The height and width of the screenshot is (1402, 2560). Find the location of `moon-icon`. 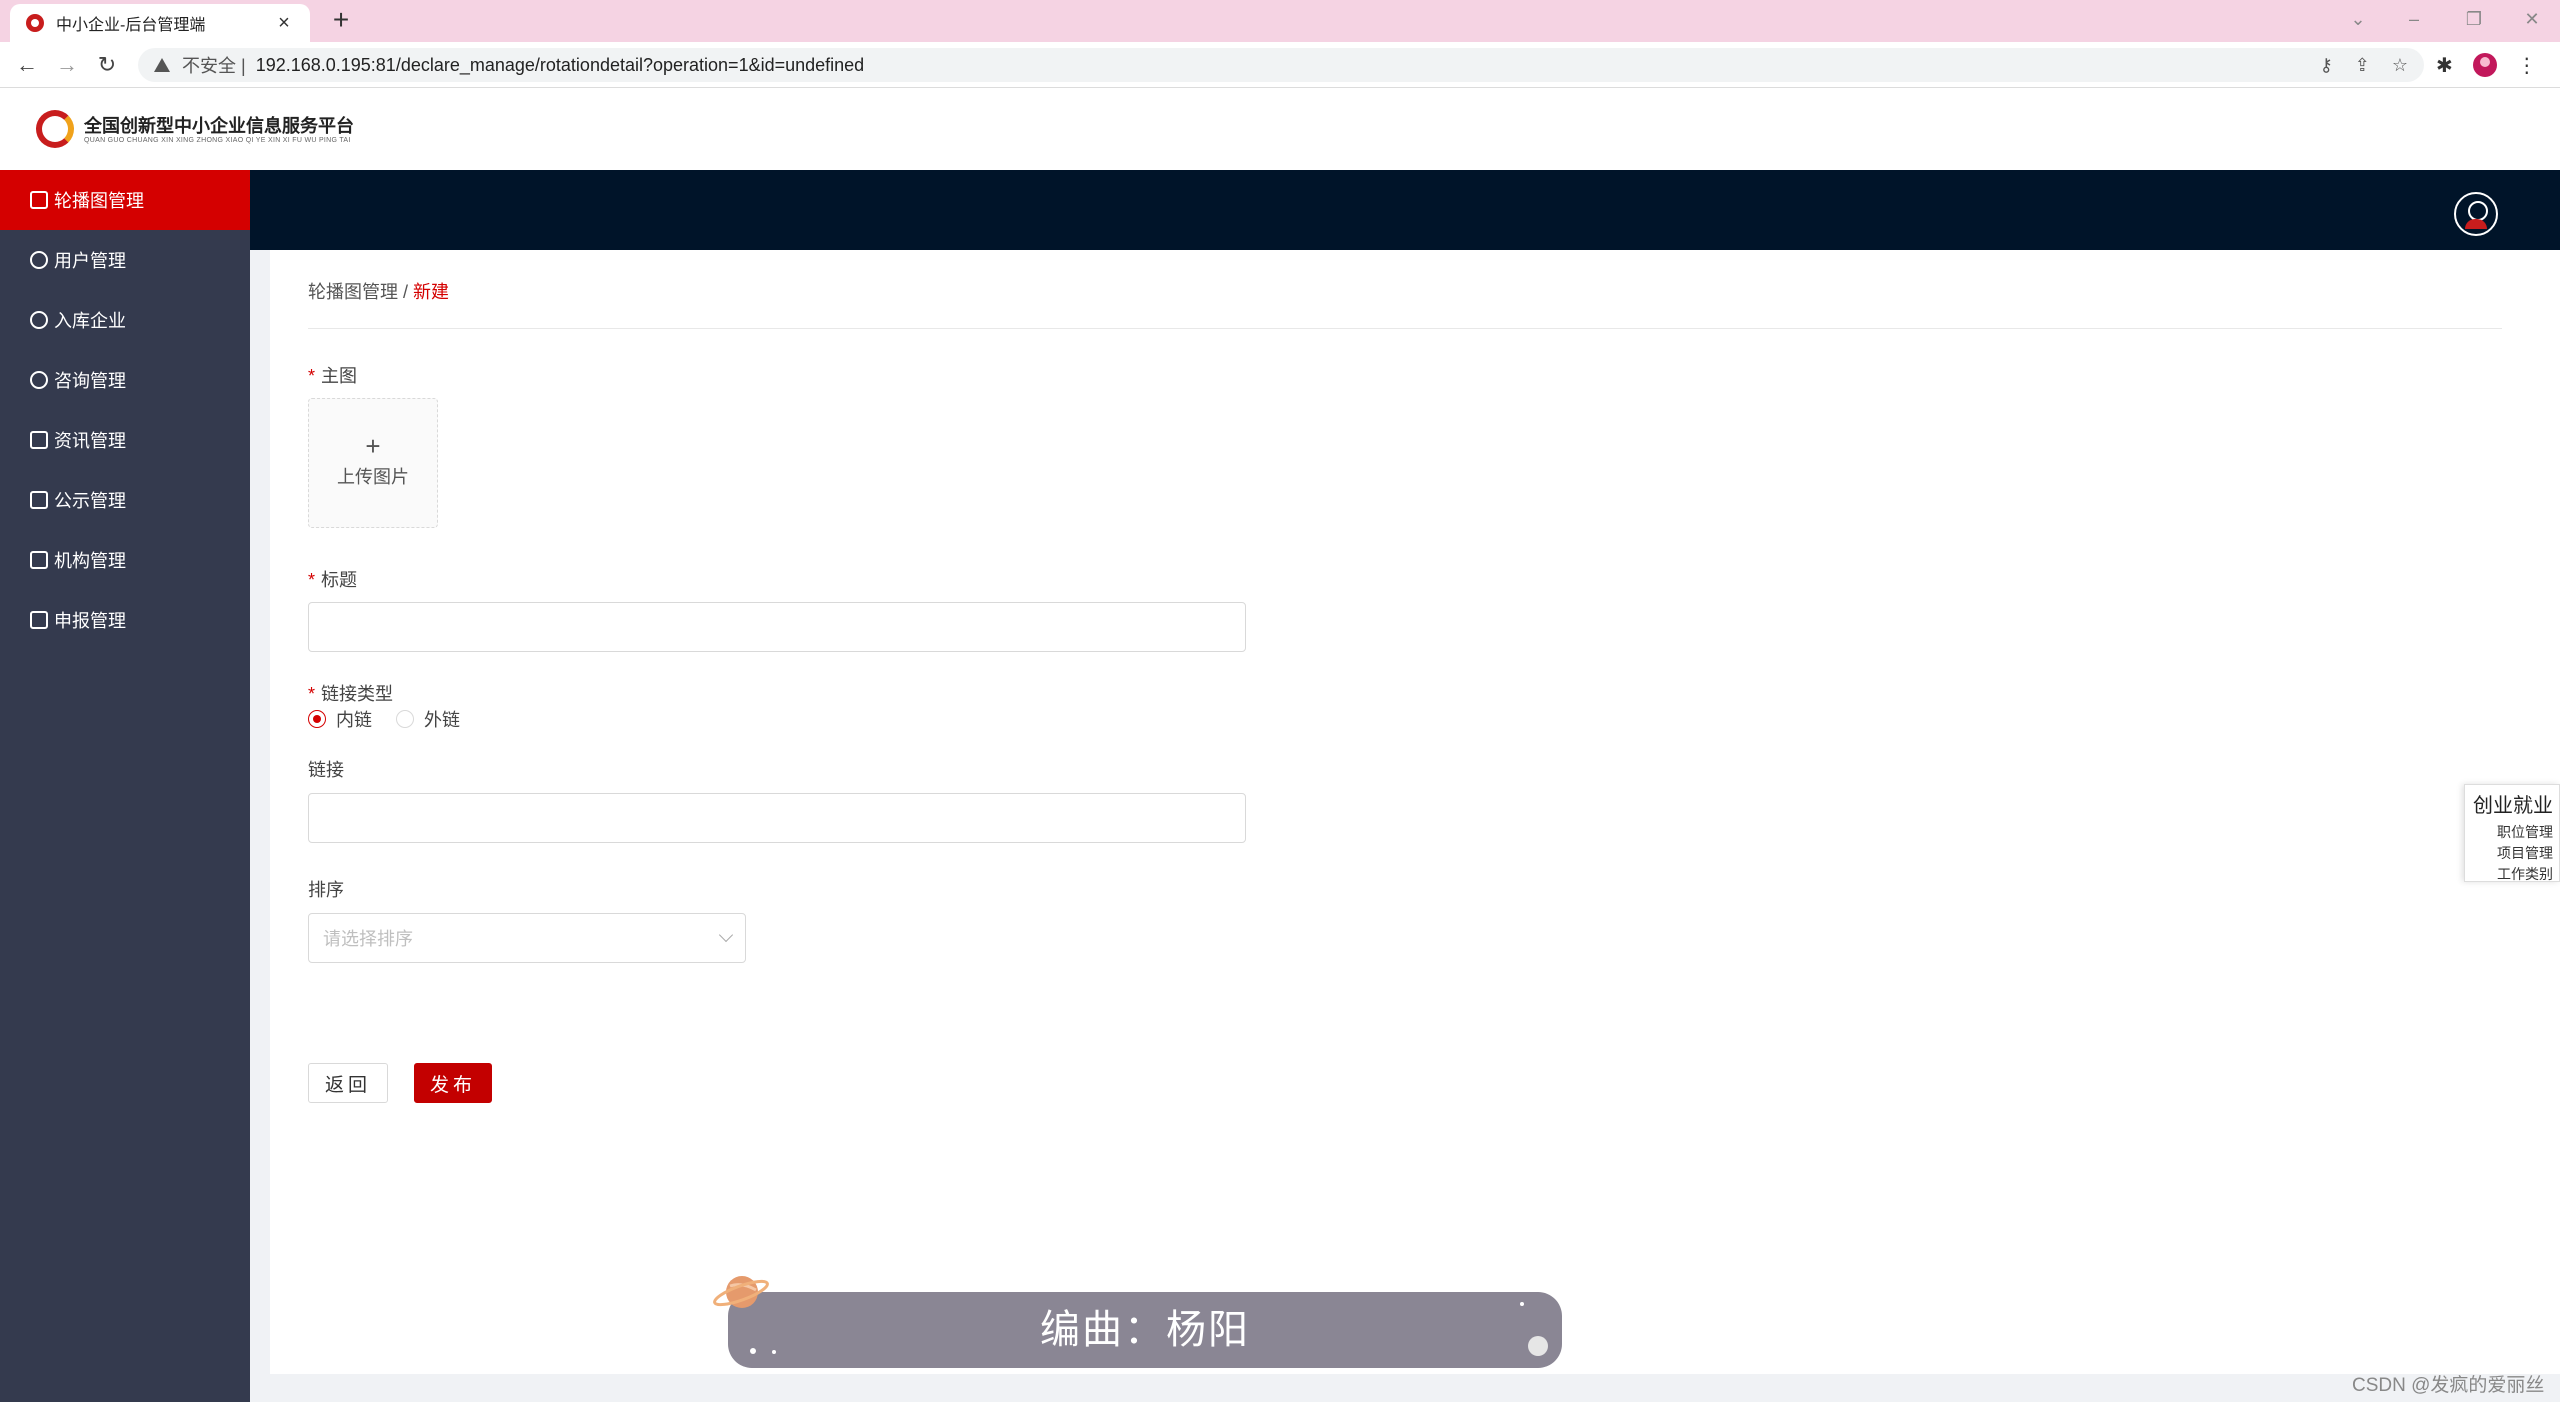

moon-icon is located at coordinates (1538, 1346).